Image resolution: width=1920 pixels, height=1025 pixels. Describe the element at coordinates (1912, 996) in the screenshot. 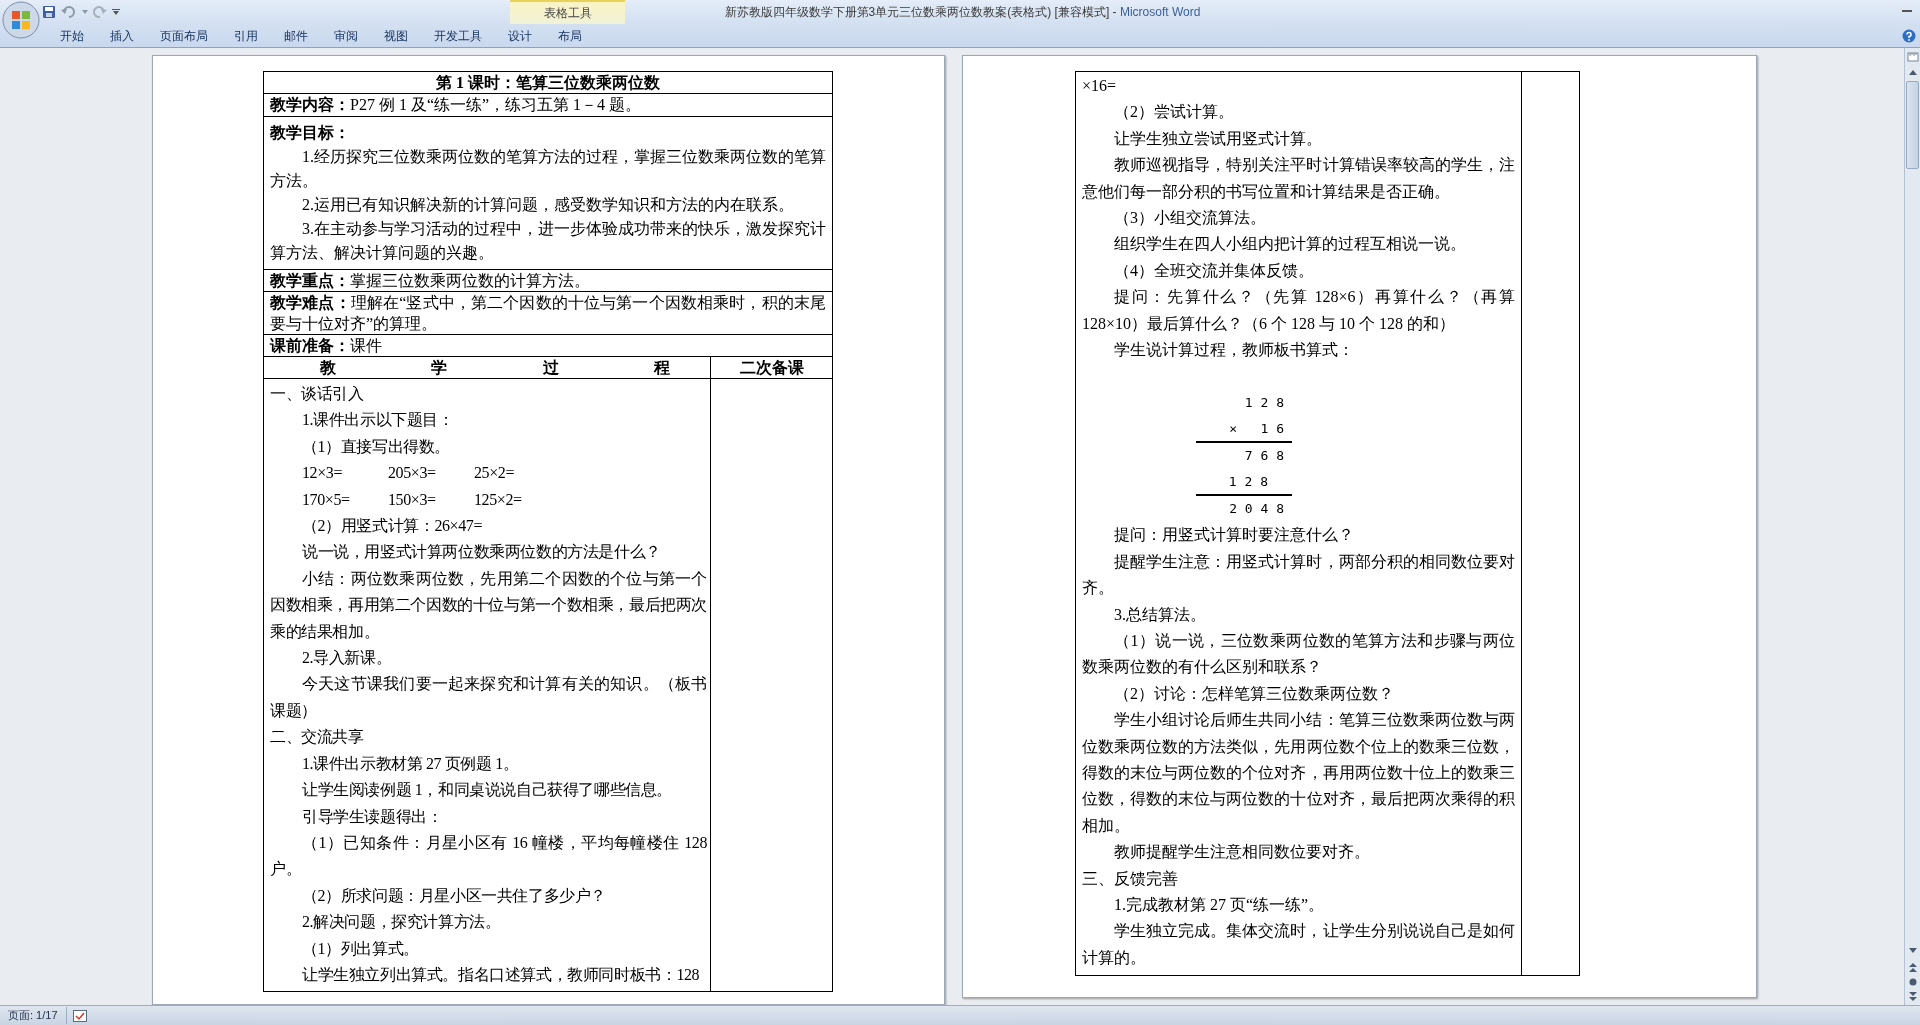

I see `next-page-icon` at that location.